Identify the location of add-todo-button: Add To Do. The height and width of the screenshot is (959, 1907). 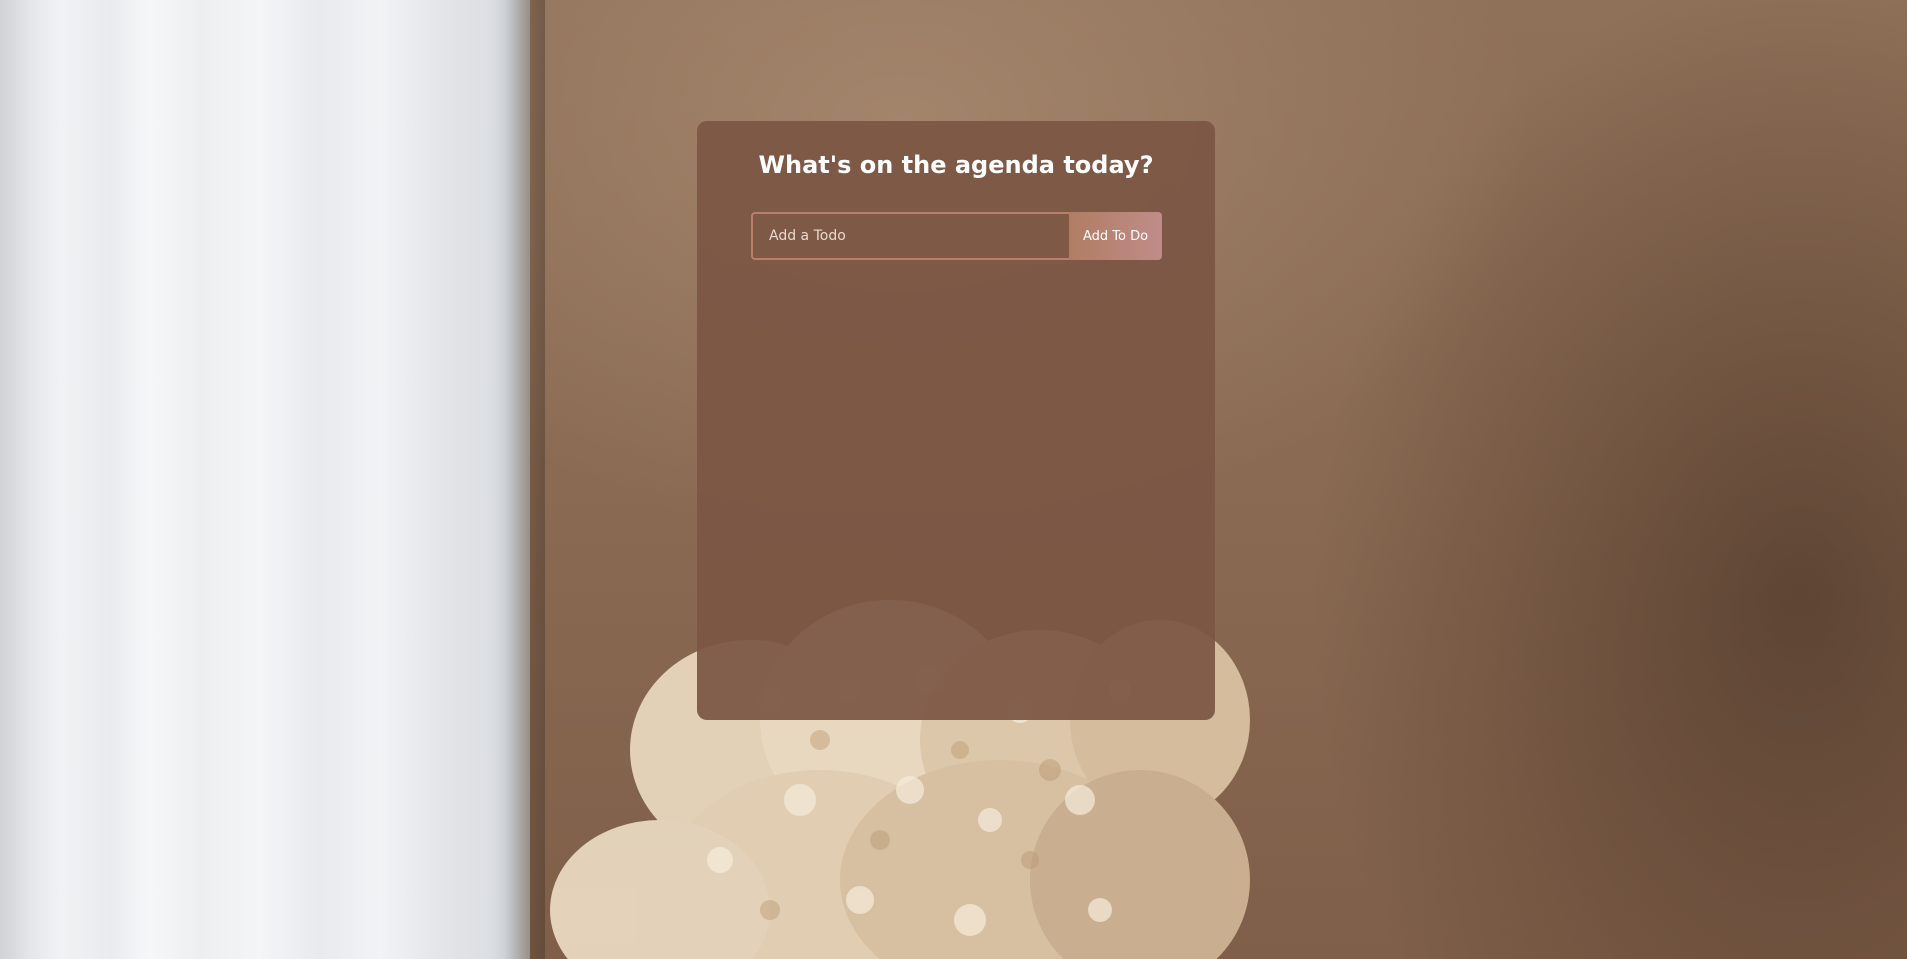
(1115, 236).